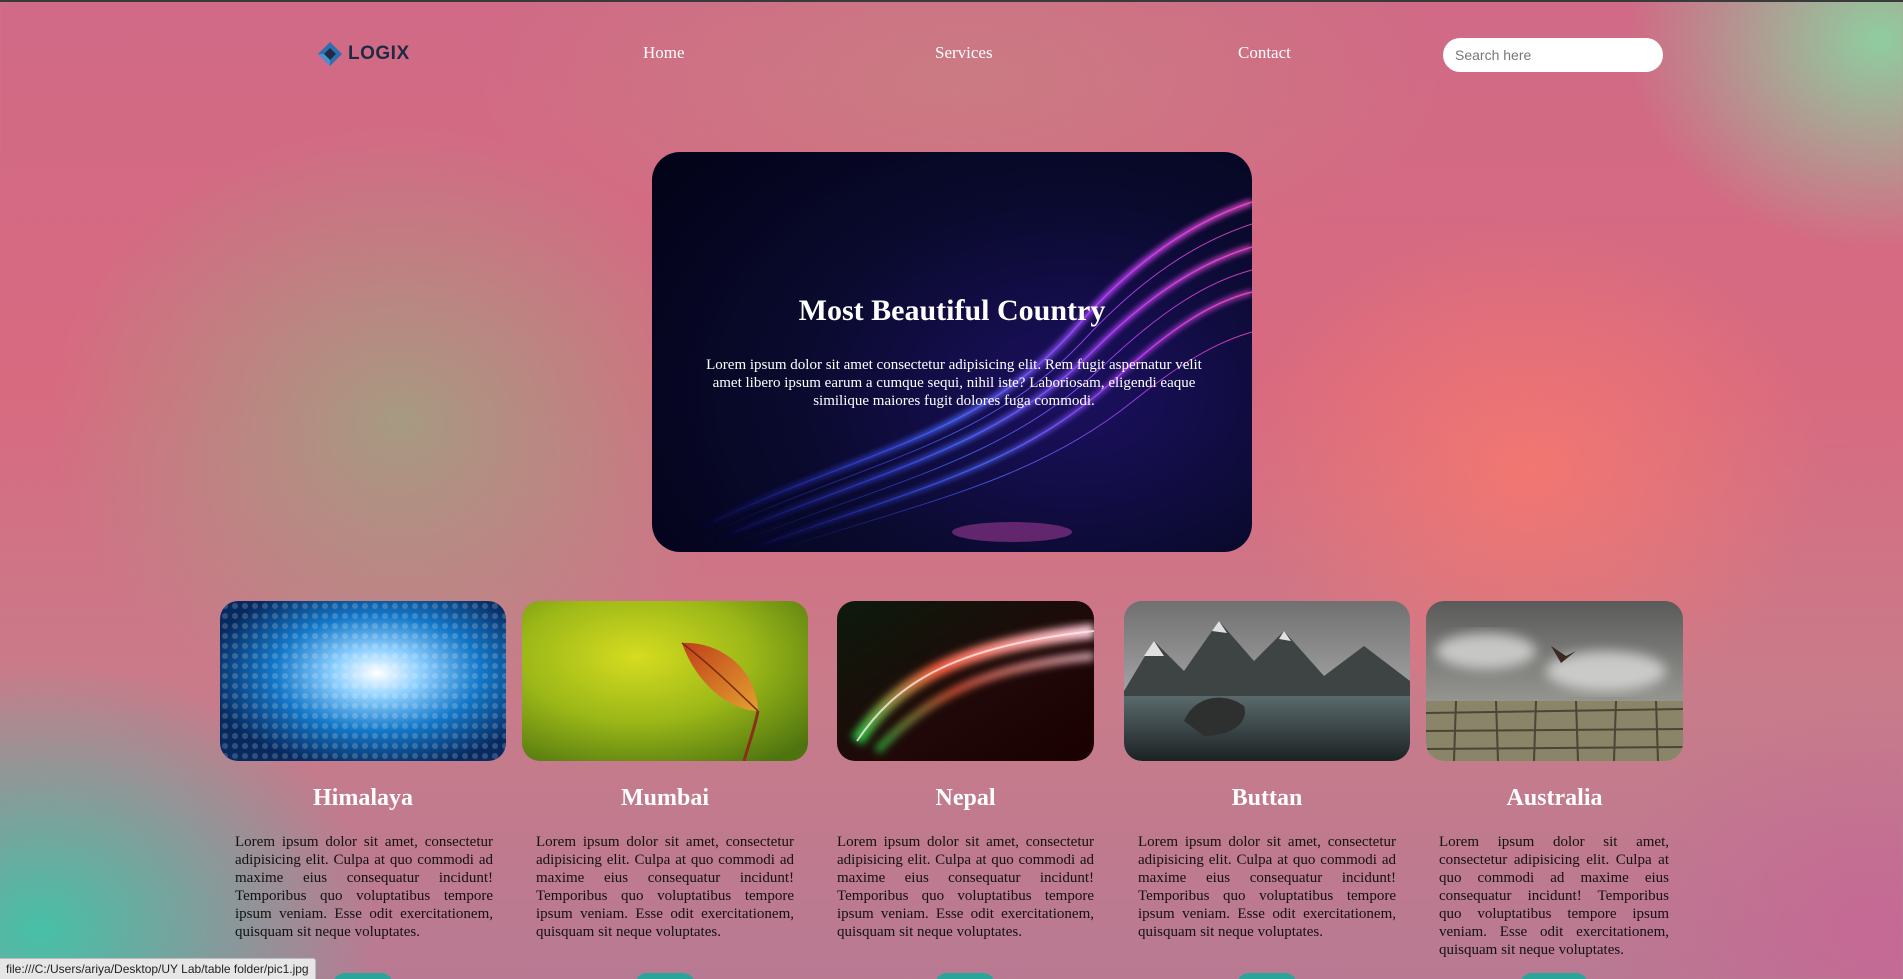 The image size is (1903, 979). What do you see at coordinates (330, 54) in the screenshot?
I see `logix-logo-icon` at bounding box center [330, 54].